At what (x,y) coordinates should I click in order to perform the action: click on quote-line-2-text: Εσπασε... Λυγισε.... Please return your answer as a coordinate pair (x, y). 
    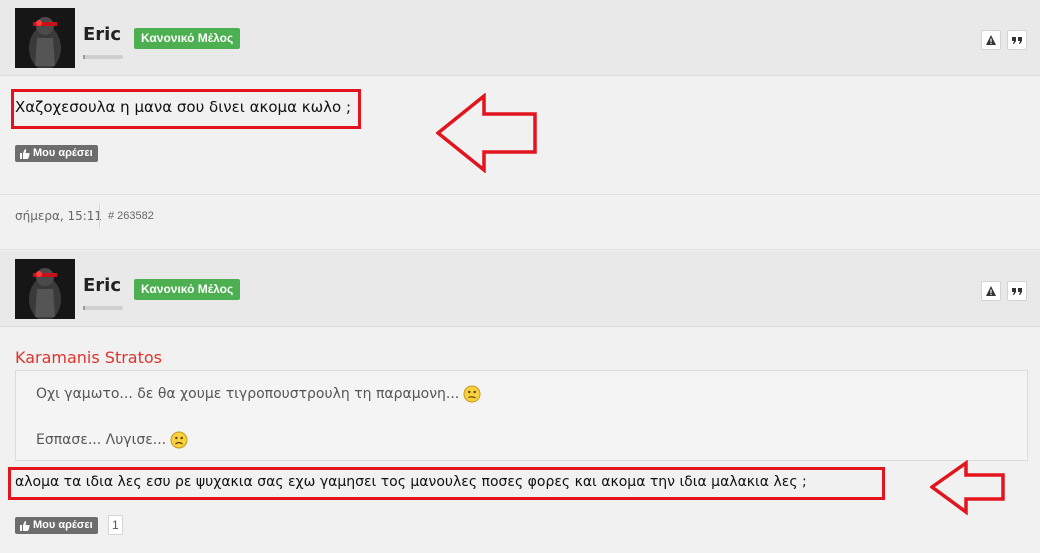
    Looking at the image, I should click on (101, 440).